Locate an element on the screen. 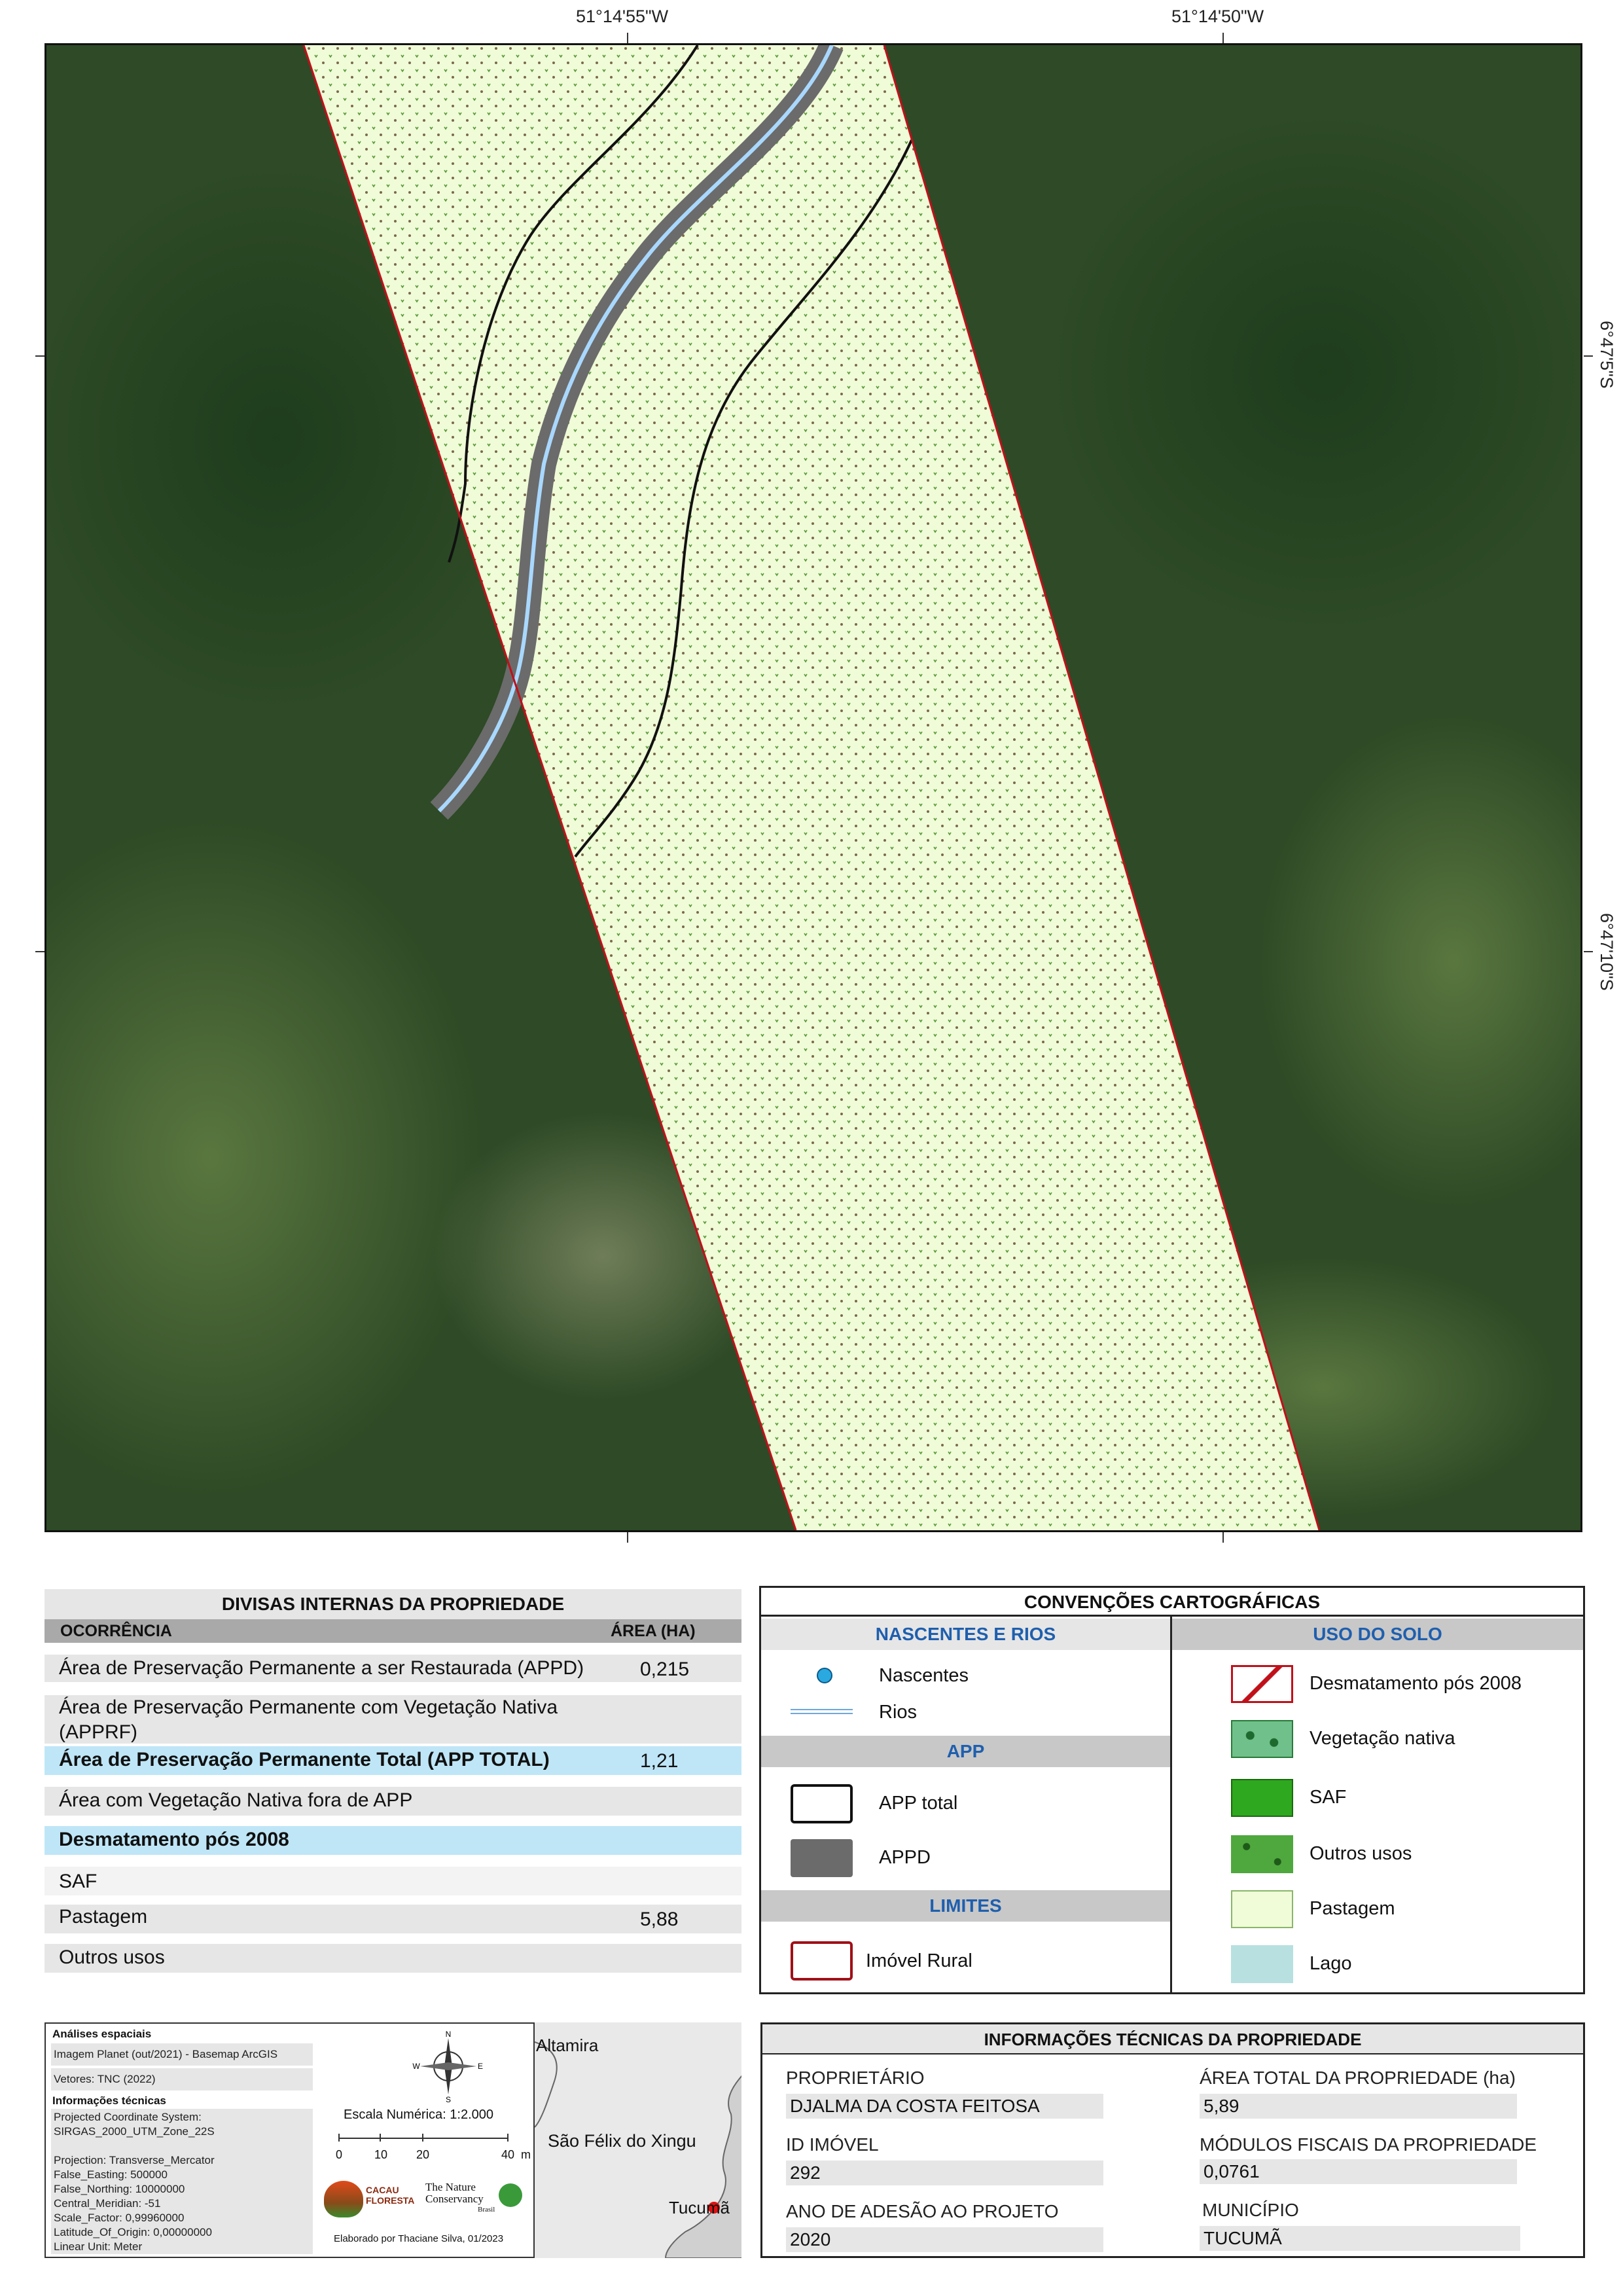 The height and width of the screenshot is (2296, 1623). legend-appd: APPD is located at coordinates (905, 1857).